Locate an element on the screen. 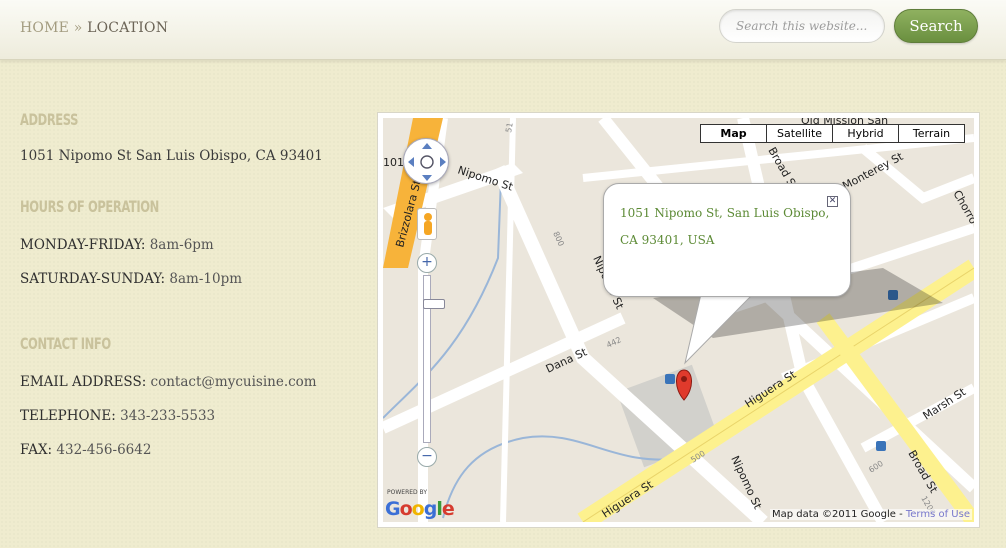 Image resolution: width=1006 pixels, height=548 pixels. search-button: Search is located at coordinates (936, 26).